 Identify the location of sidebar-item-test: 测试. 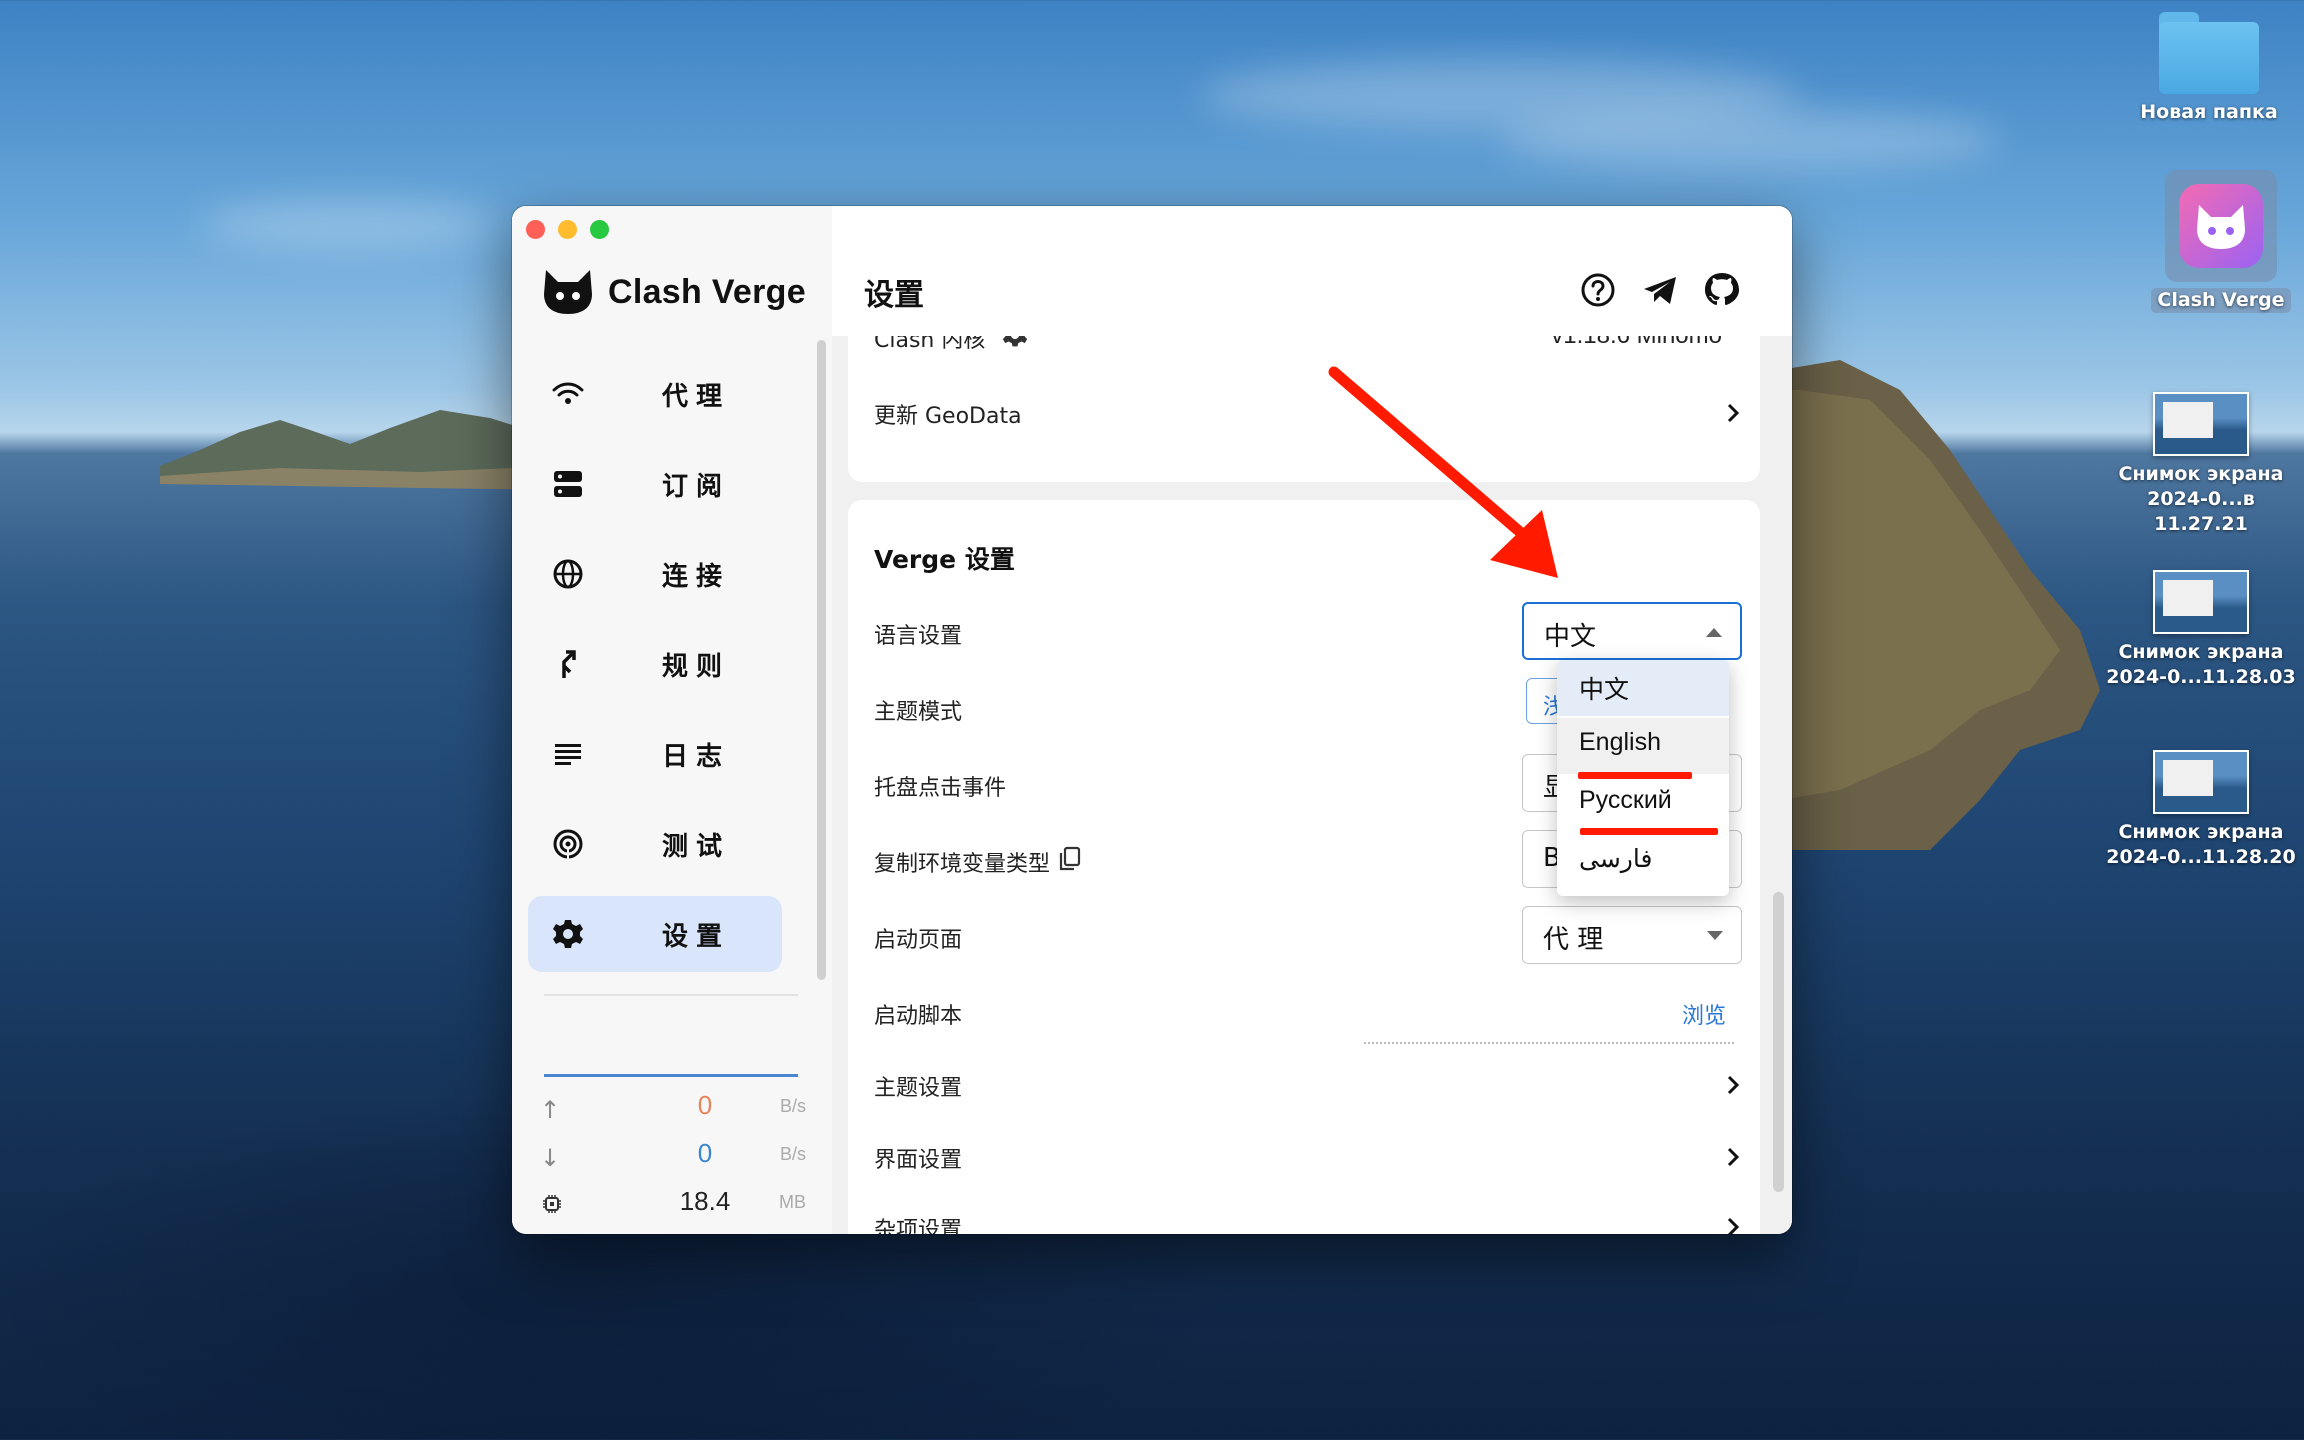
(655, 844).